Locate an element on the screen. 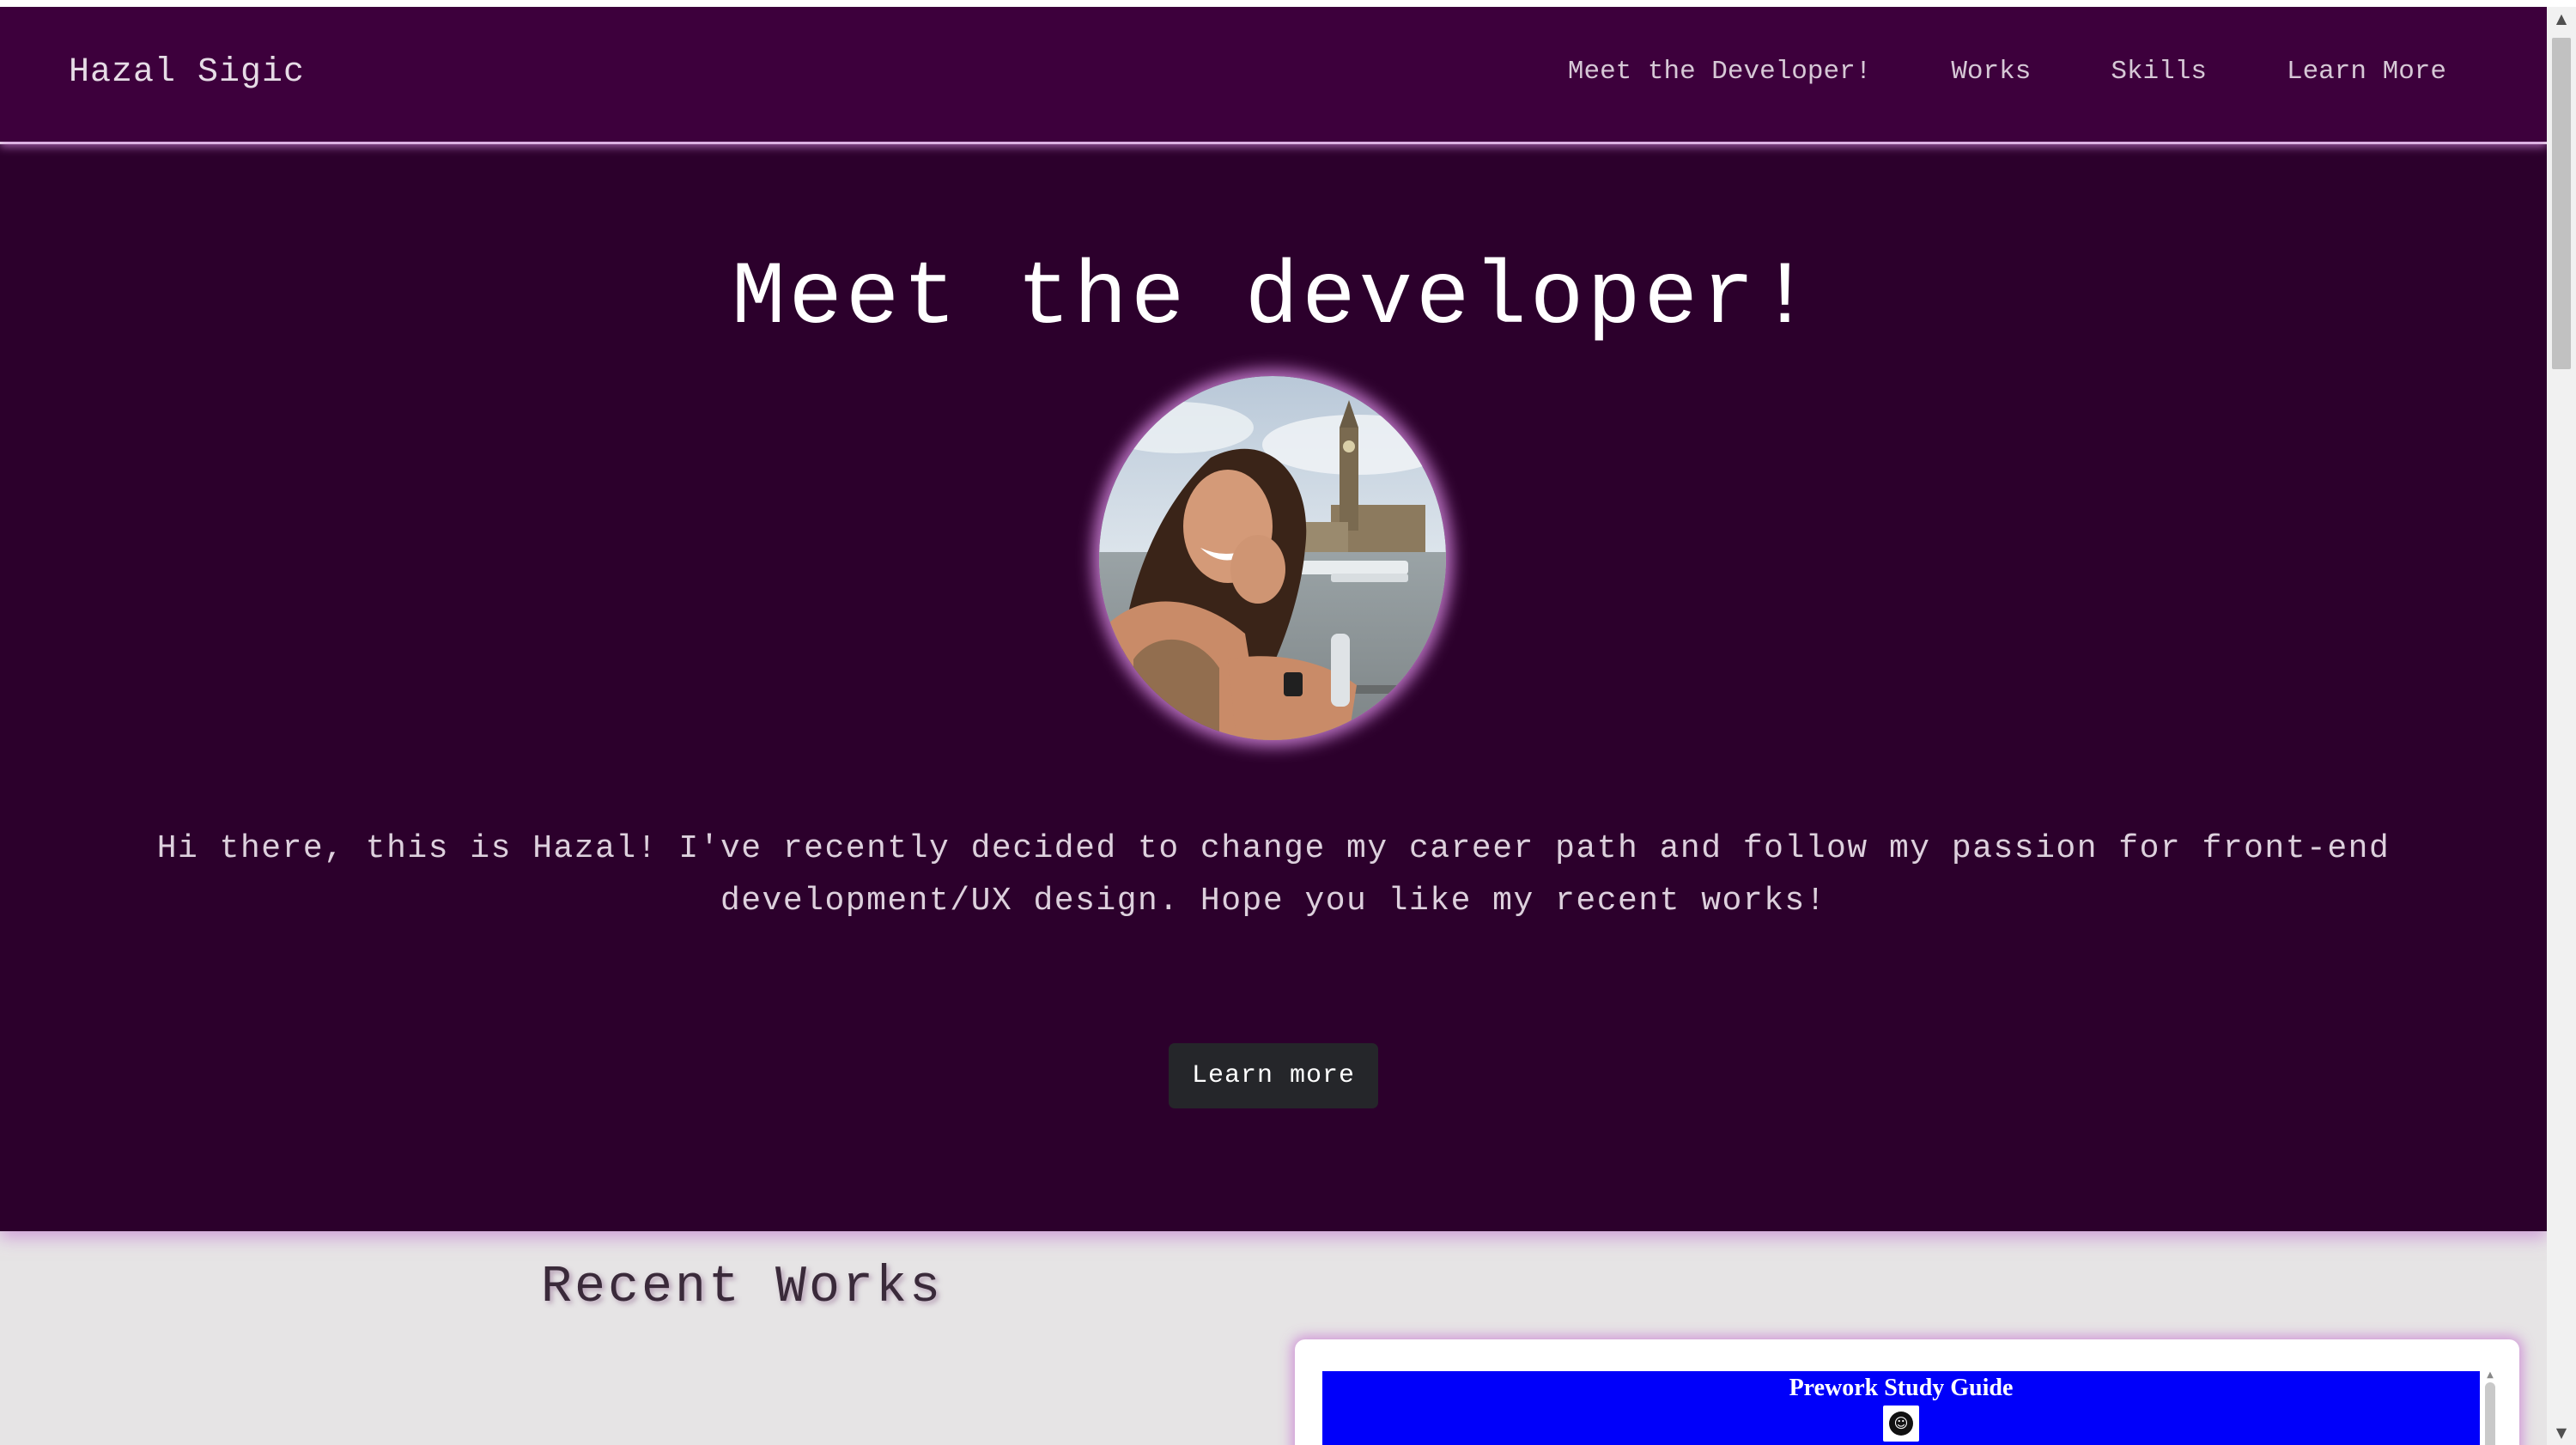  brand-name: Hazal Sigic is located at coordinates (187, 73).